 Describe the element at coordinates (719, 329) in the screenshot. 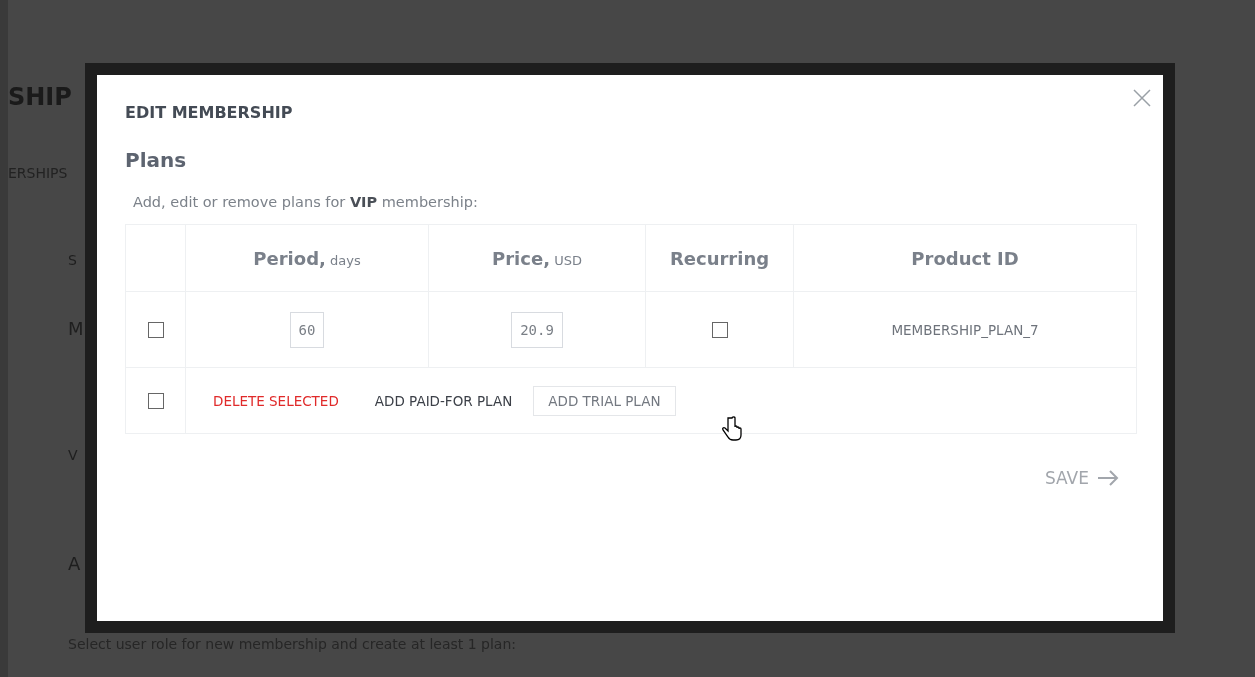

I see `recurring-checkbox` at that location.